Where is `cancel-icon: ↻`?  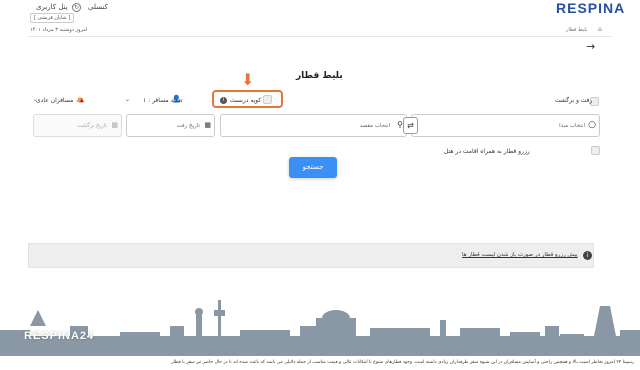
cancel-icon: ↻ is located at coordinates (76, 7).